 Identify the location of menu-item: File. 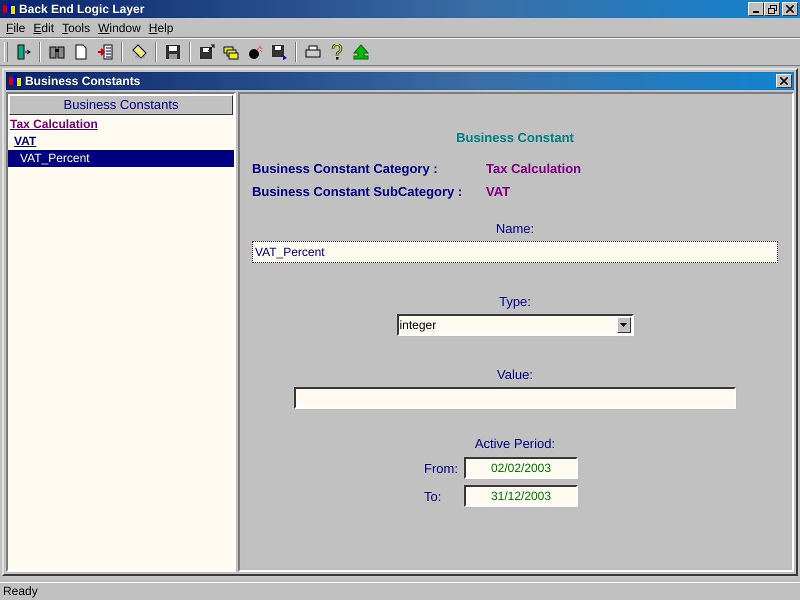
(16, 27).